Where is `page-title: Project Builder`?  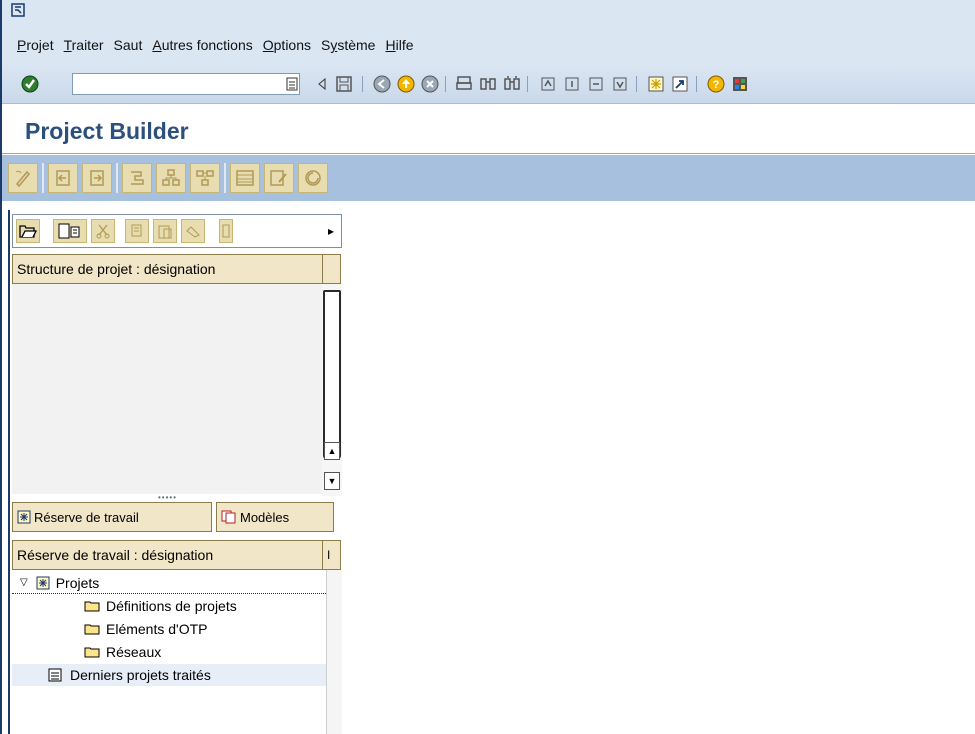
page-title: Project Builder is located at coordinates (107, 131).